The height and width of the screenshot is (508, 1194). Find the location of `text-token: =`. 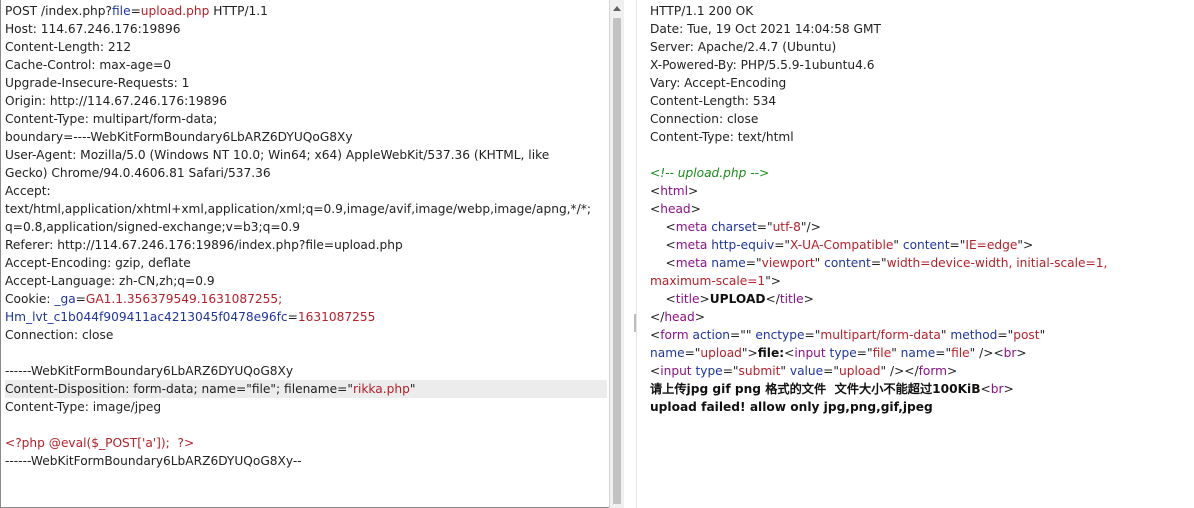

text-token: = is located at coordinates (292, 317).